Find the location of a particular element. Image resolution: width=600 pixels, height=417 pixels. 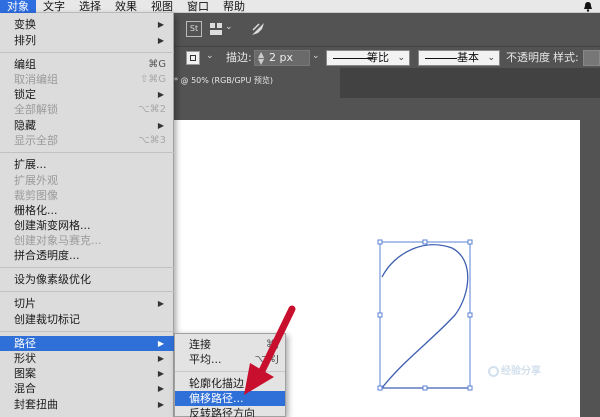

menu-item-ungroup: 取消编组 ⇧⌘G is located at coordinates (90, 79).